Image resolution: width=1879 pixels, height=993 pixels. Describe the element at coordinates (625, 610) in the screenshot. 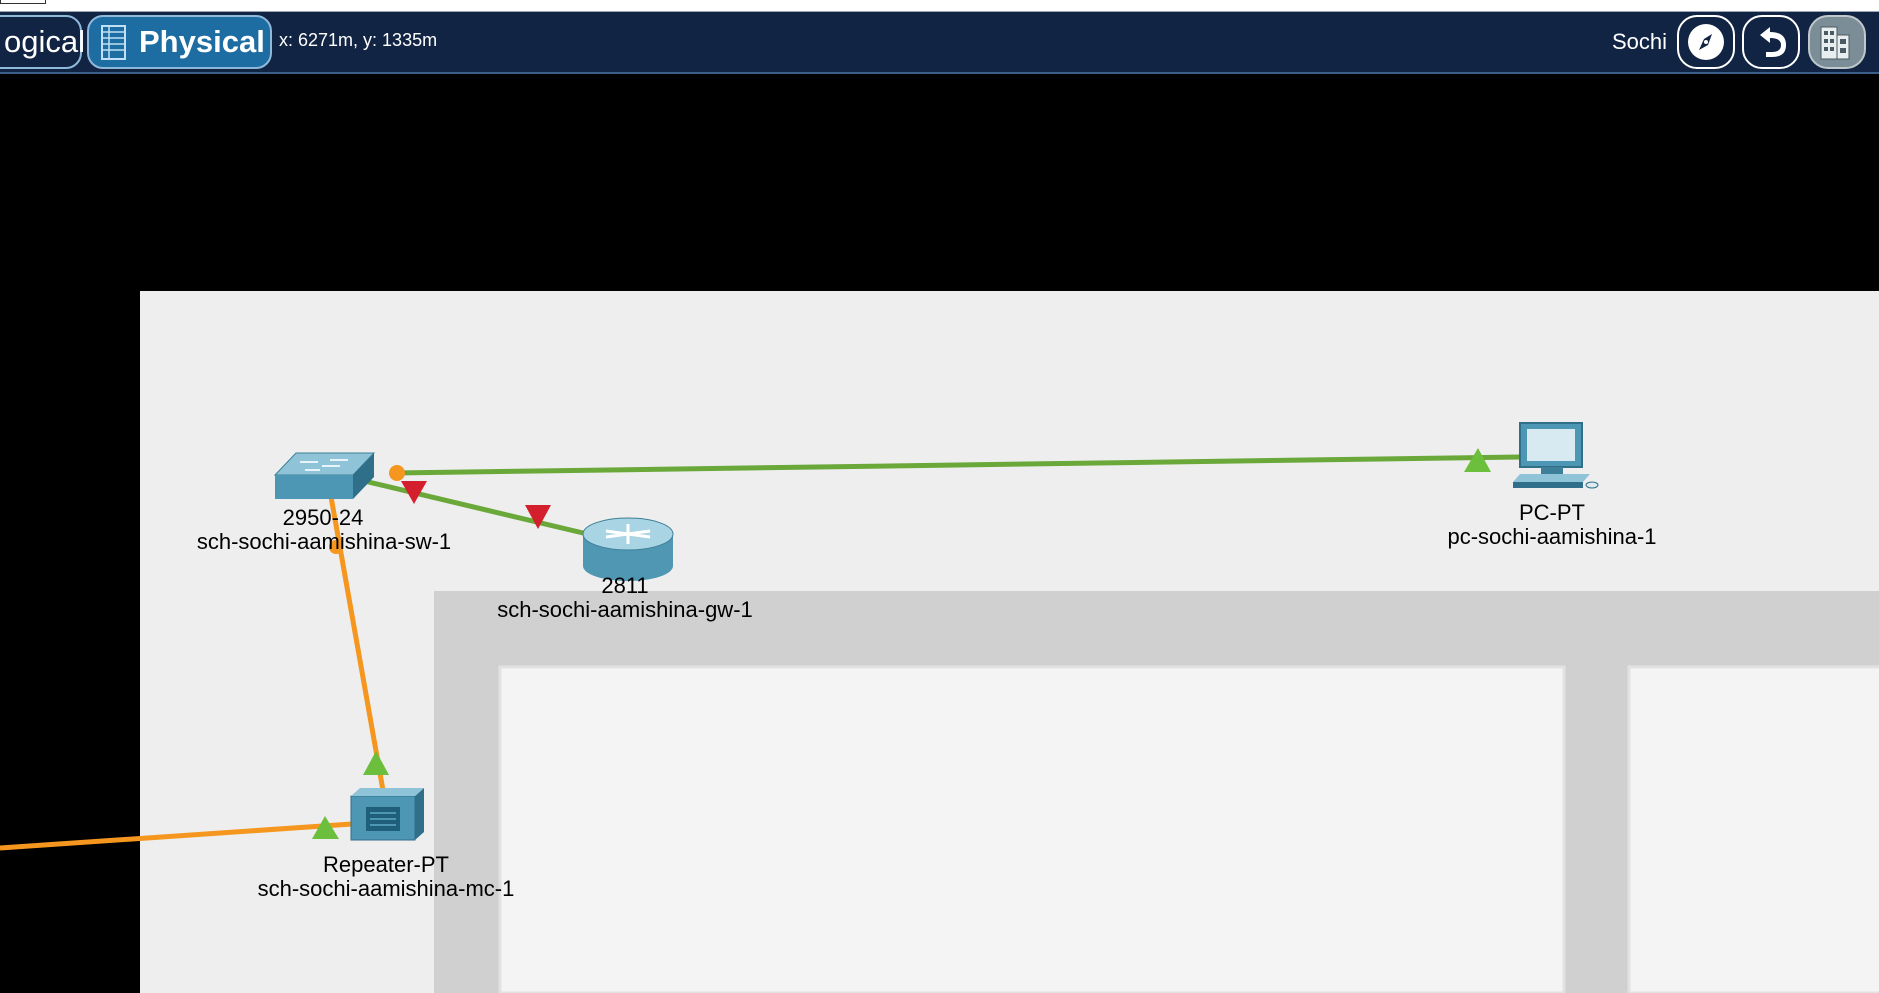

I see `router-name-label: sch-sochi-aamishina-gw-1` at that location.